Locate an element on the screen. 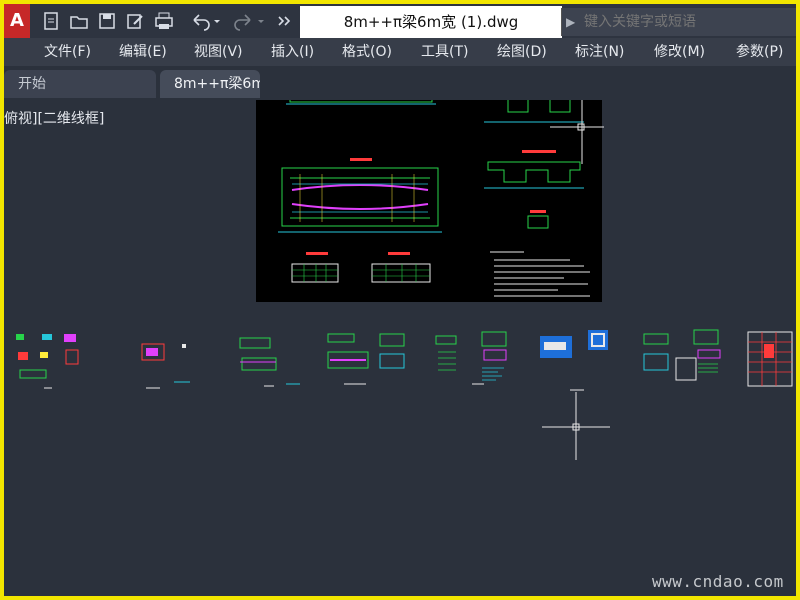  menu-edit: 编辑(E) is located at coordinates (143, 52).